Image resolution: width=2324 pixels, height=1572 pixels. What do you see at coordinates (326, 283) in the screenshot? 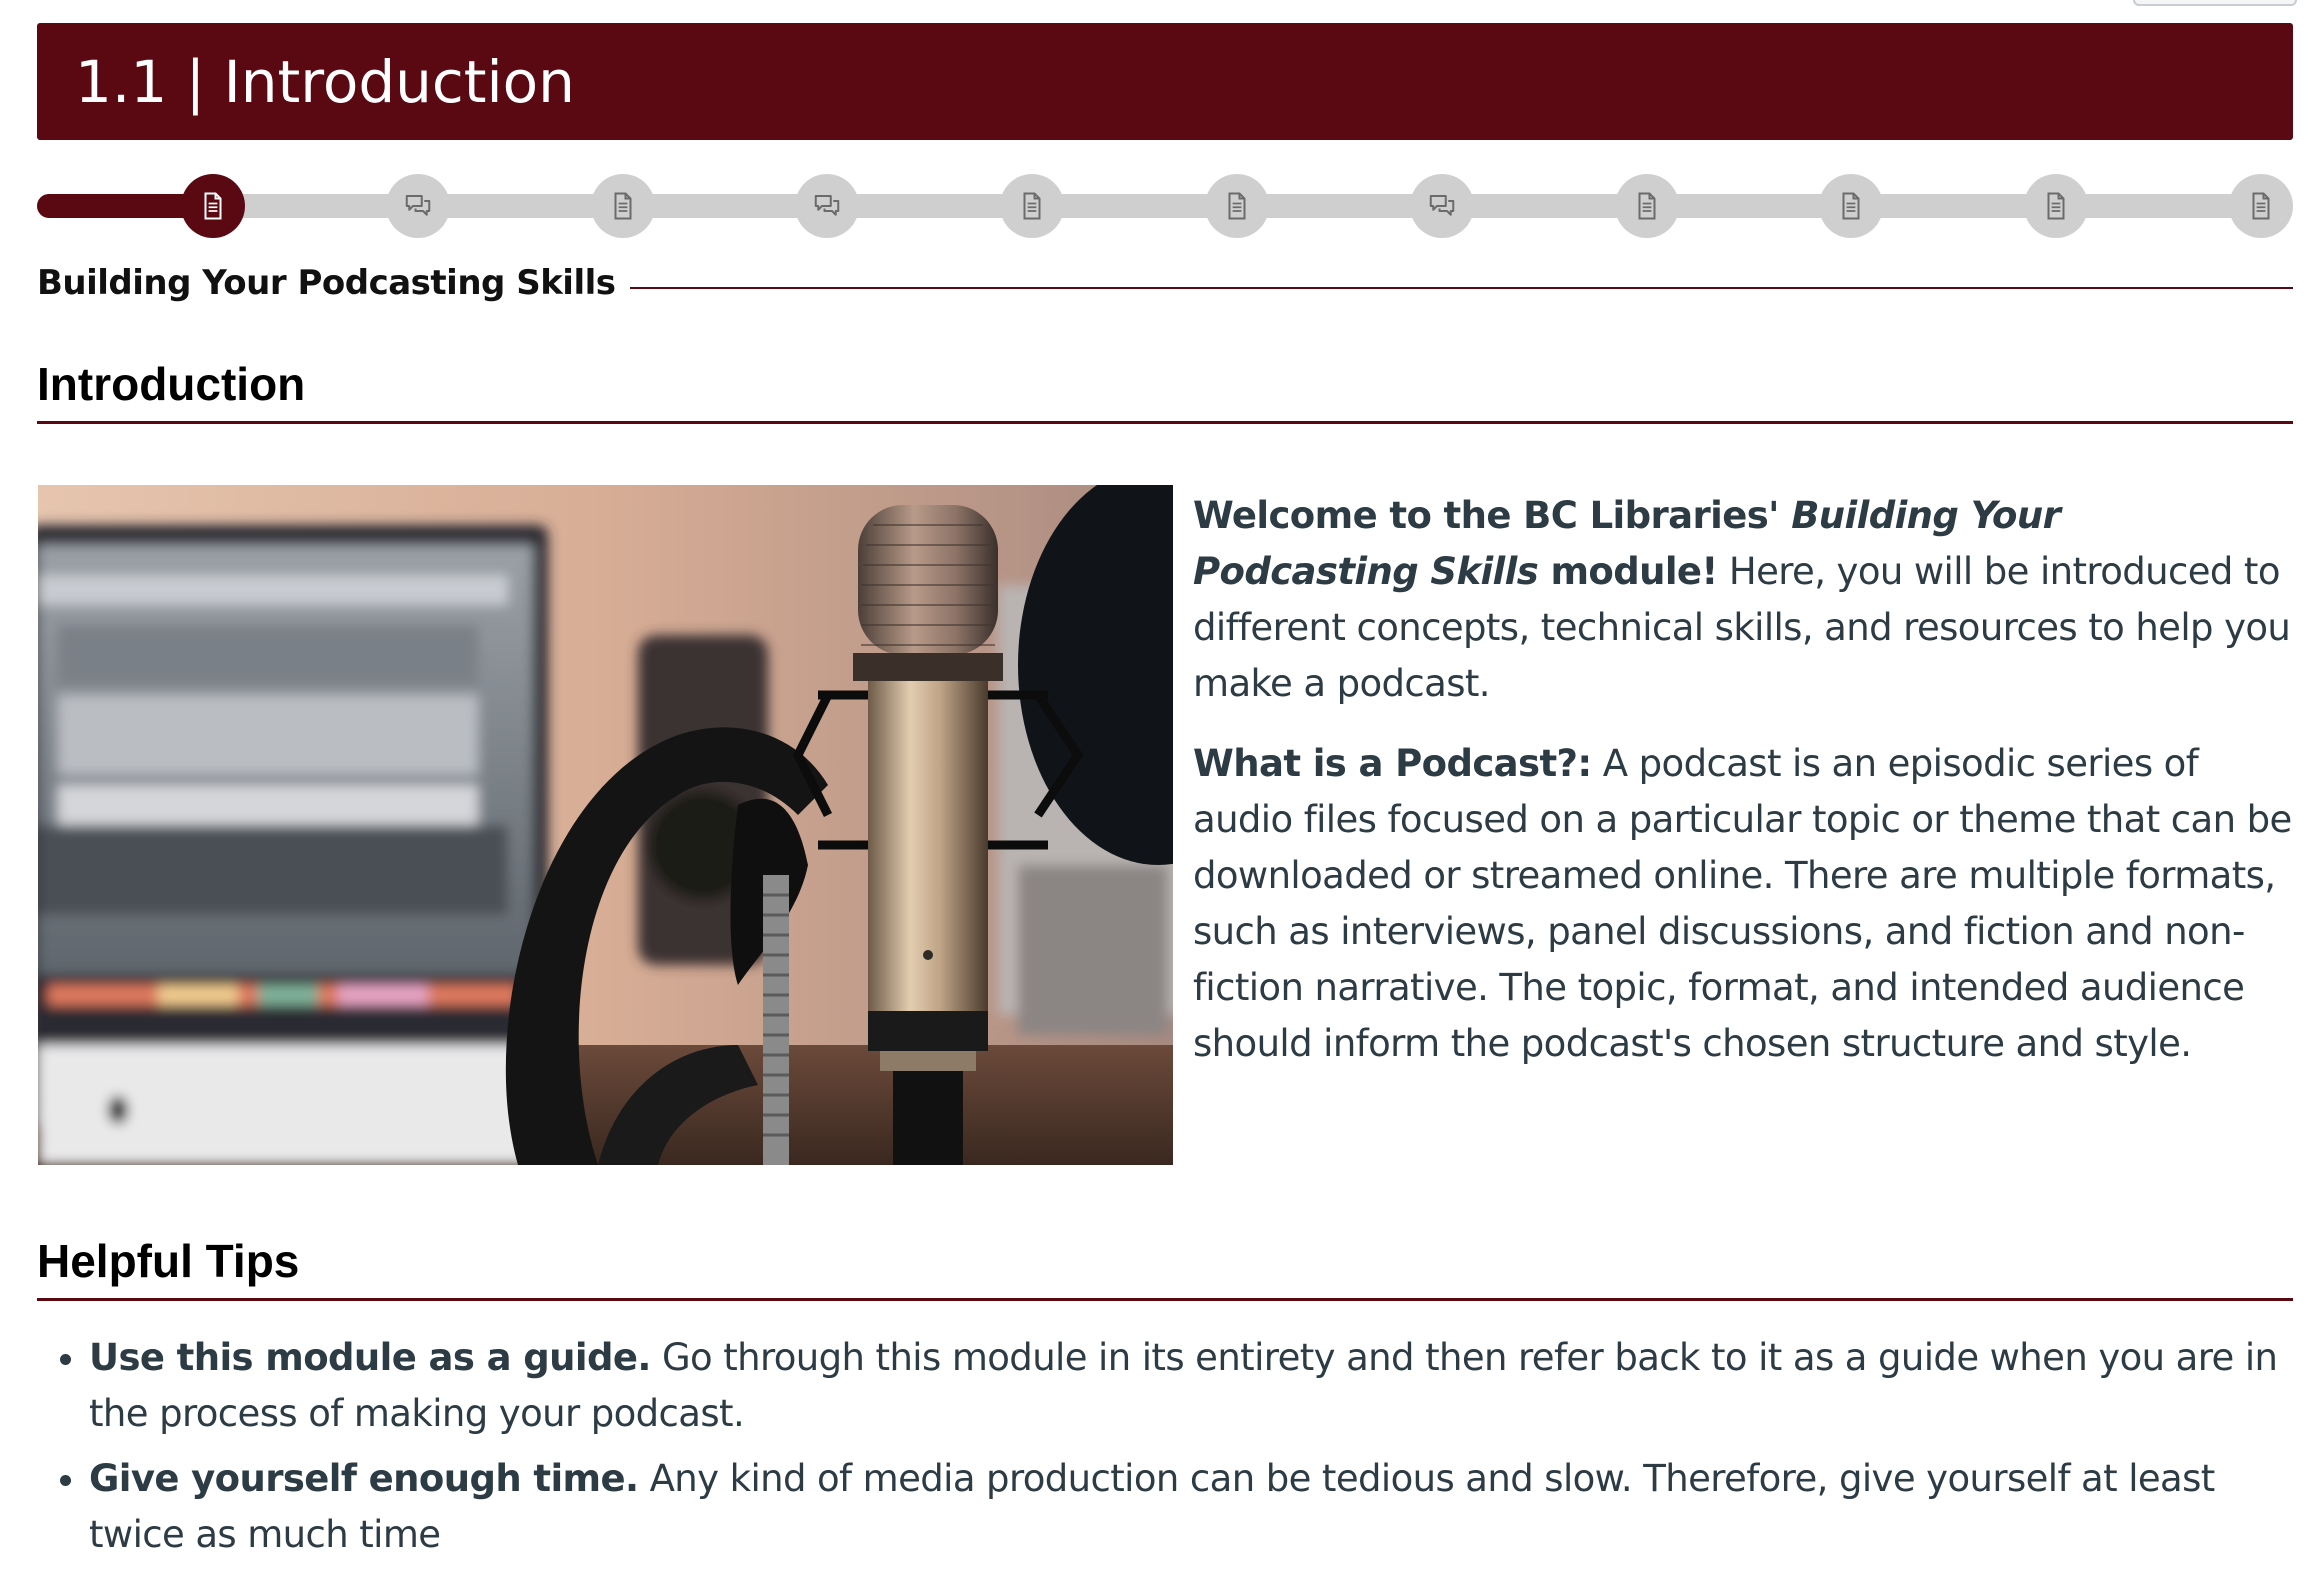
I see `module-label: Building Your Podcasting Skills` at bounding box center [326, 283].